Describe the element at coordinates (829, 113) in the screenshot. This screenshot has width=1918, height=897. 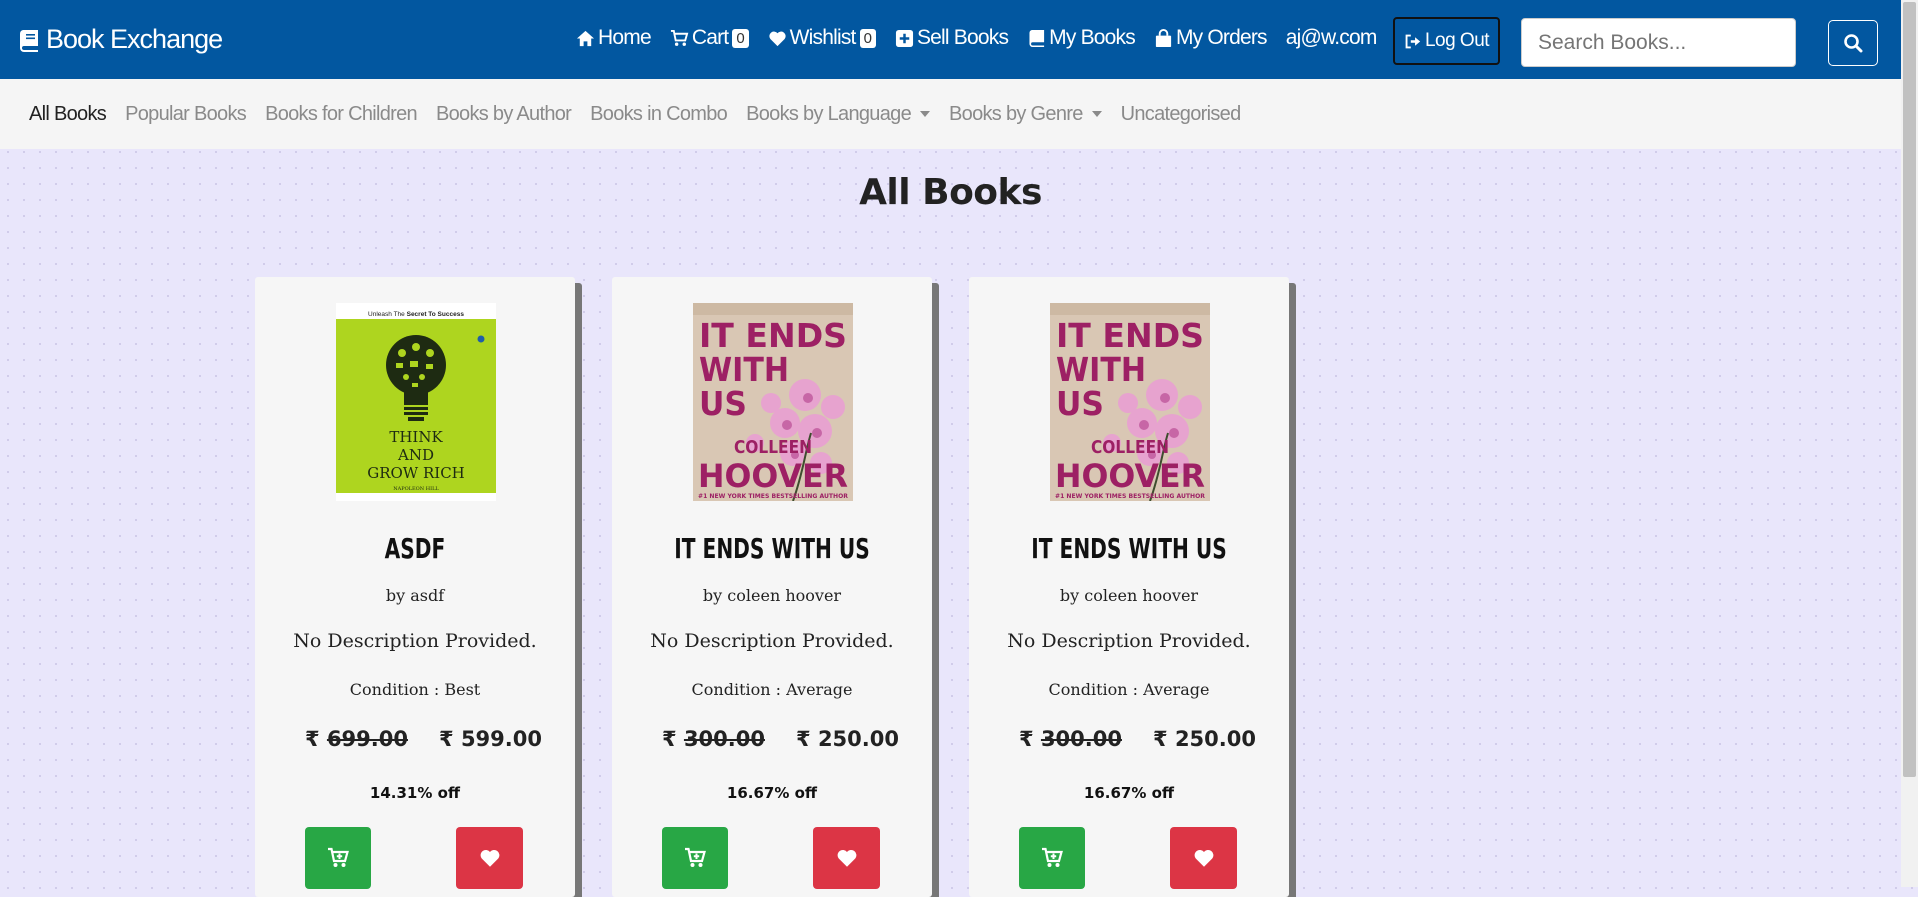
I see `subnav-books-by-language-label: Books by Language` at that location.